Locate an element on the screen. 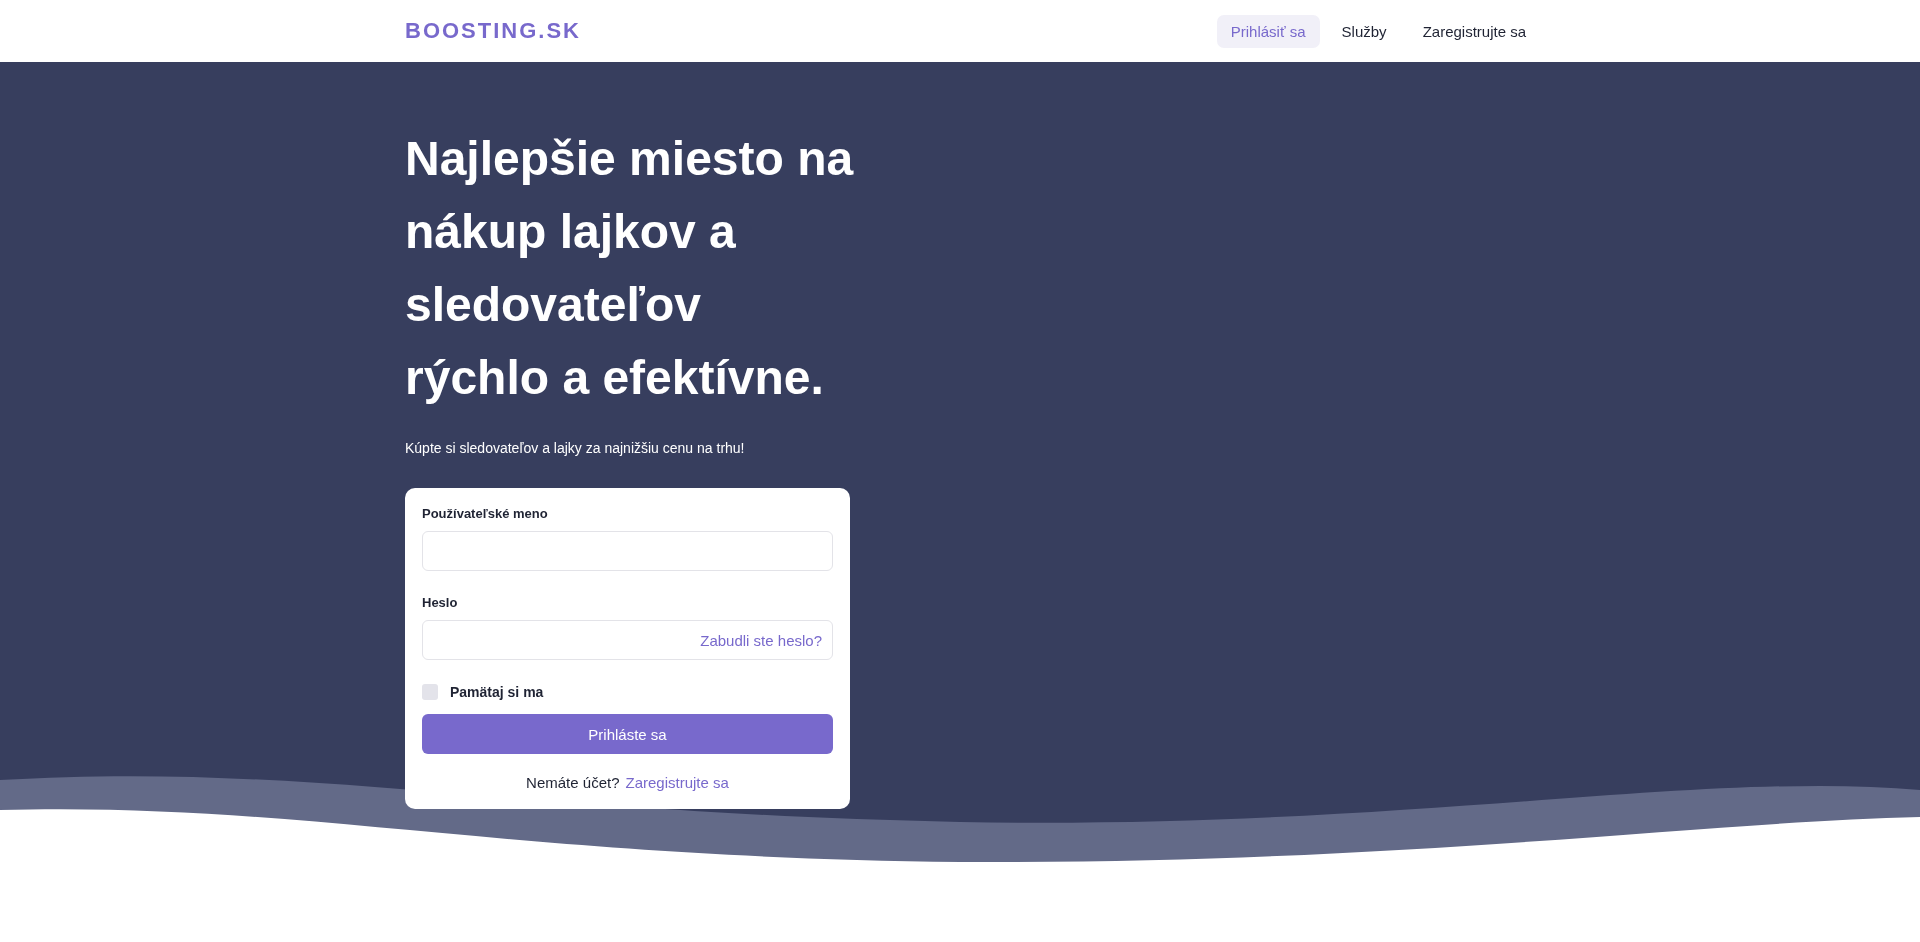 The image size is (1920, 942). checkbox-label: Pamätaj si ma is located at coordinates (497, 692).